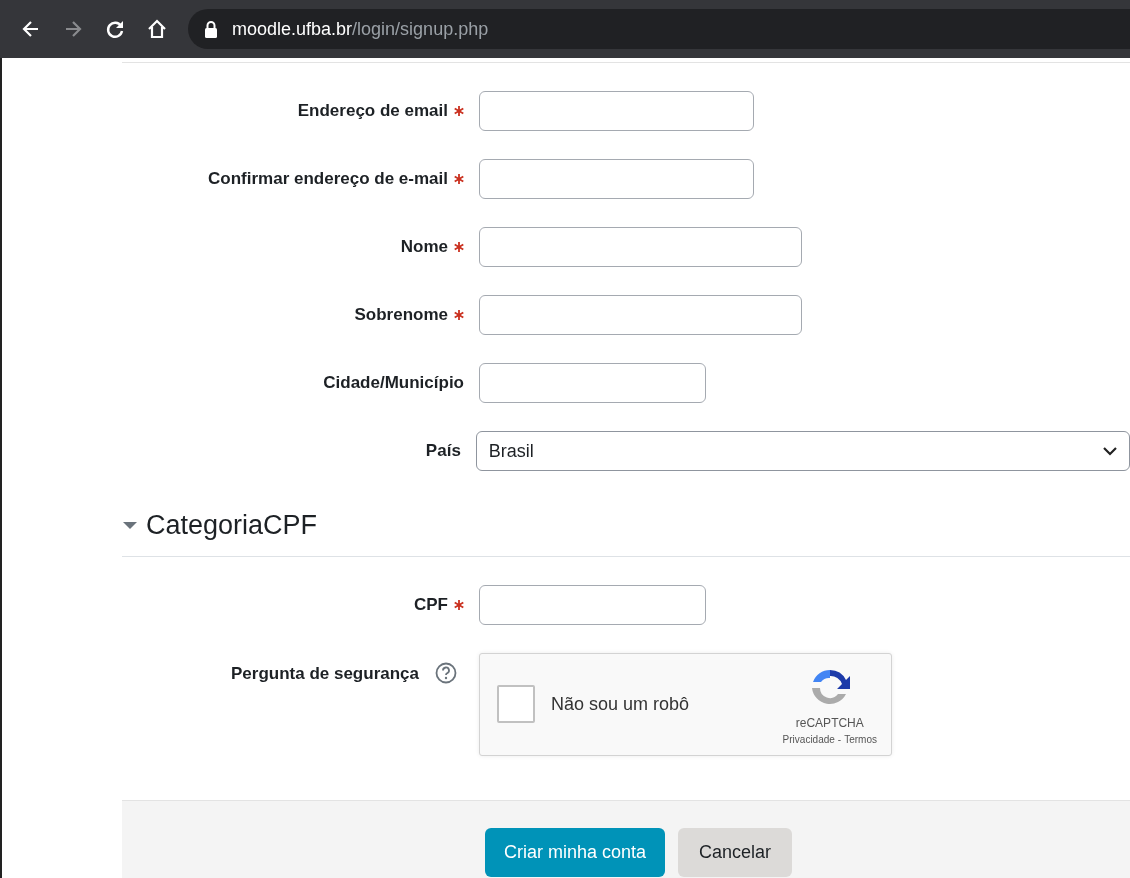 The image size is (1130, 878). Describe the element at coordinates (808, 739) in the screenshot. I see `footer-link: Privacidade` at that location.